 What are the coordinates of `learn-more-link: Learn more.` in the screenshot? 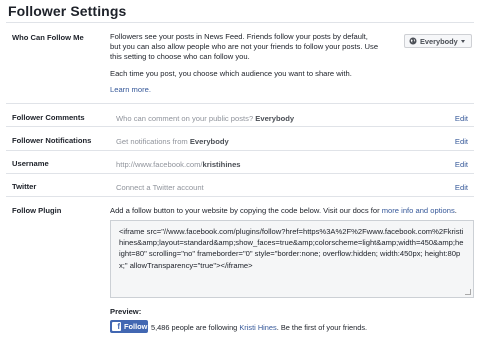 It's located at (245, 90).